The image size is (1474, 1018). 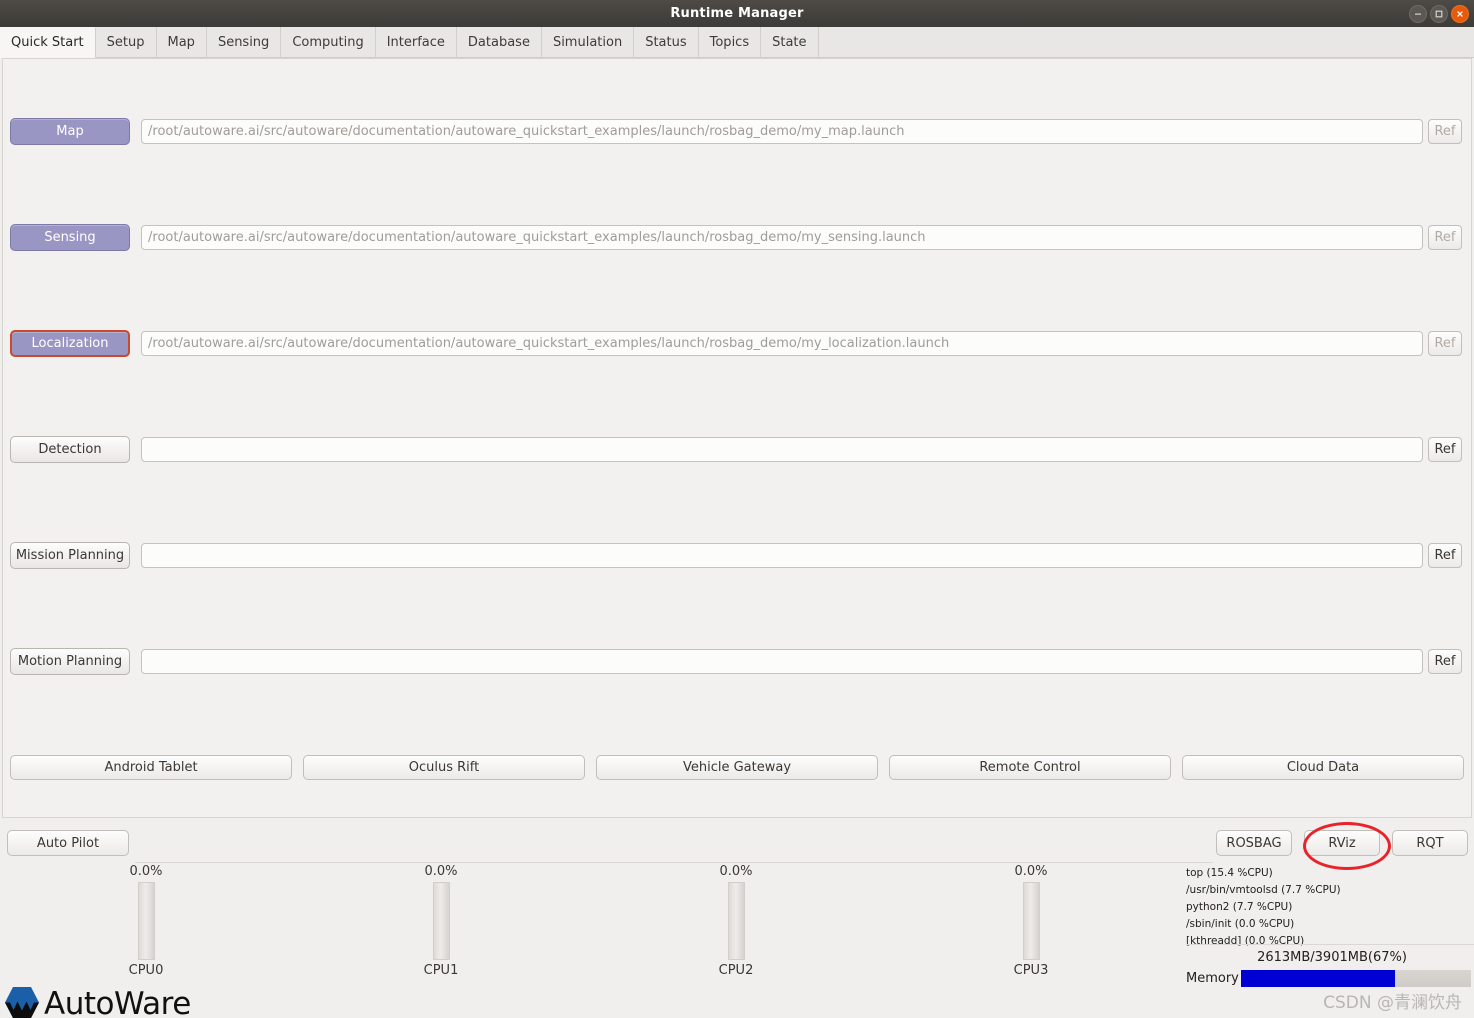 I want to click on cpu-gauge-2: 0.0% CPU2, so click(x=736, y=921).